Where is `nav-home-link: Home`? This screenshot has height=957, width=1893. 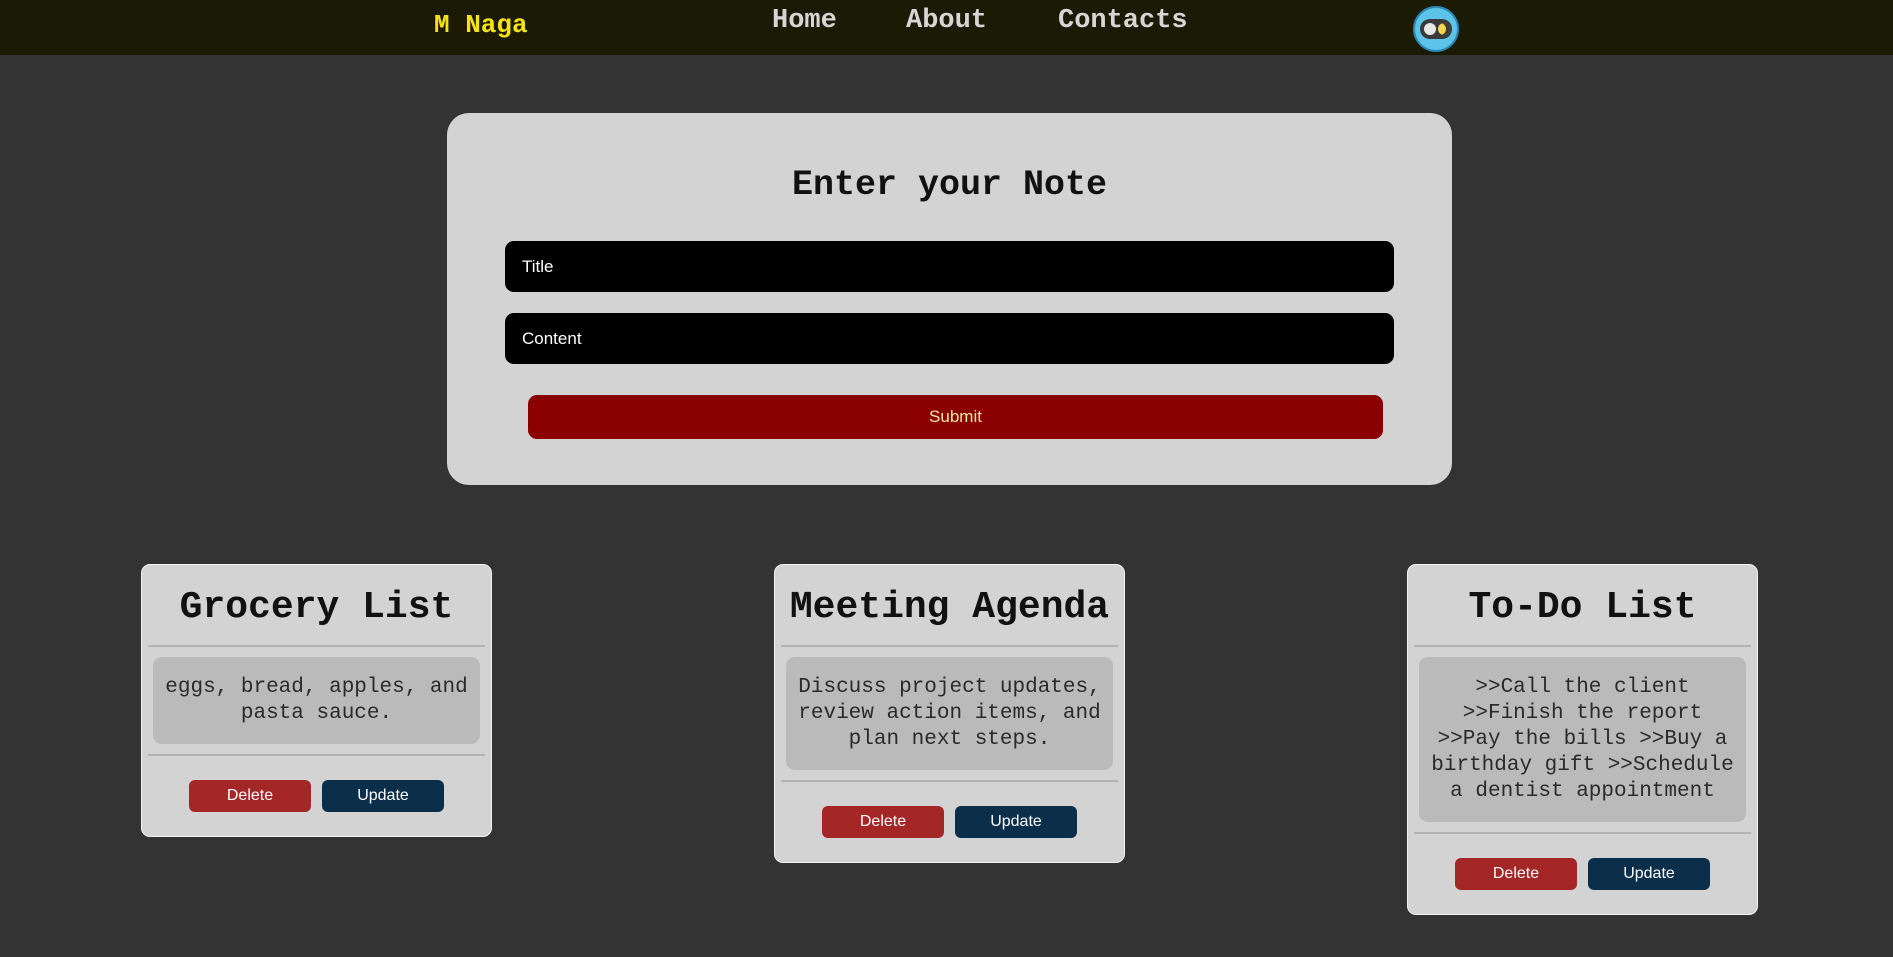
nav-home-link: Home is located at coordinates (804, 21).